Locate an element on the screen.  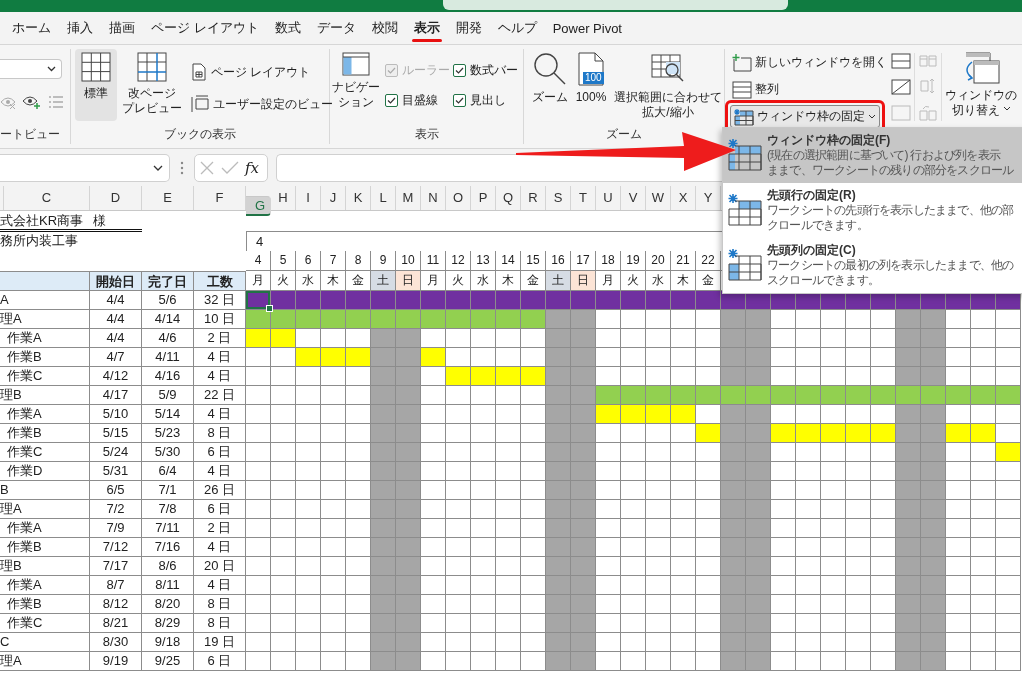
table-cell: 5/31 is located at coordinates (116, 471).